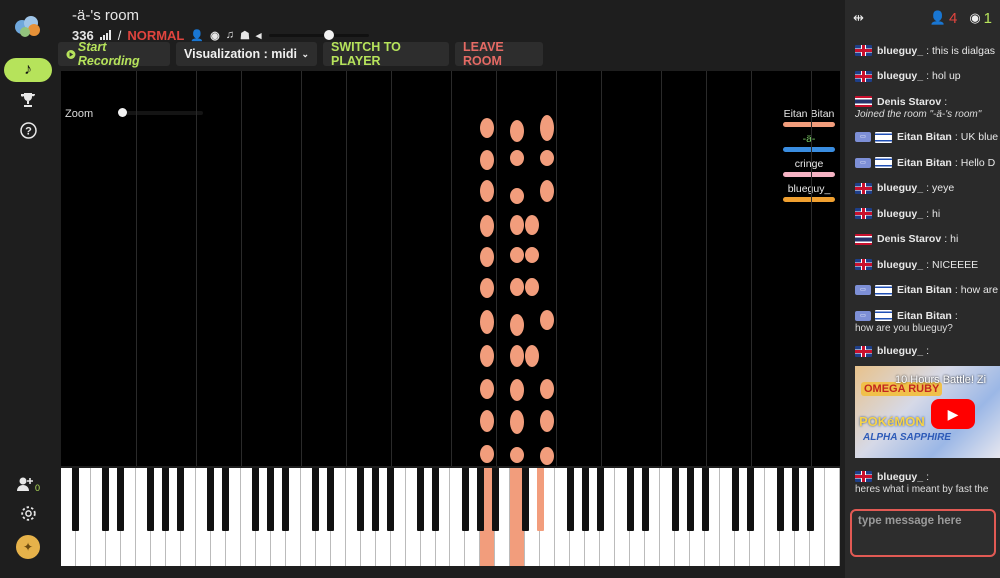  What do you see at coordinates (28, 130) in the screenshot?
I see `help-nav-button: ?` at bounding box center [28, 130].